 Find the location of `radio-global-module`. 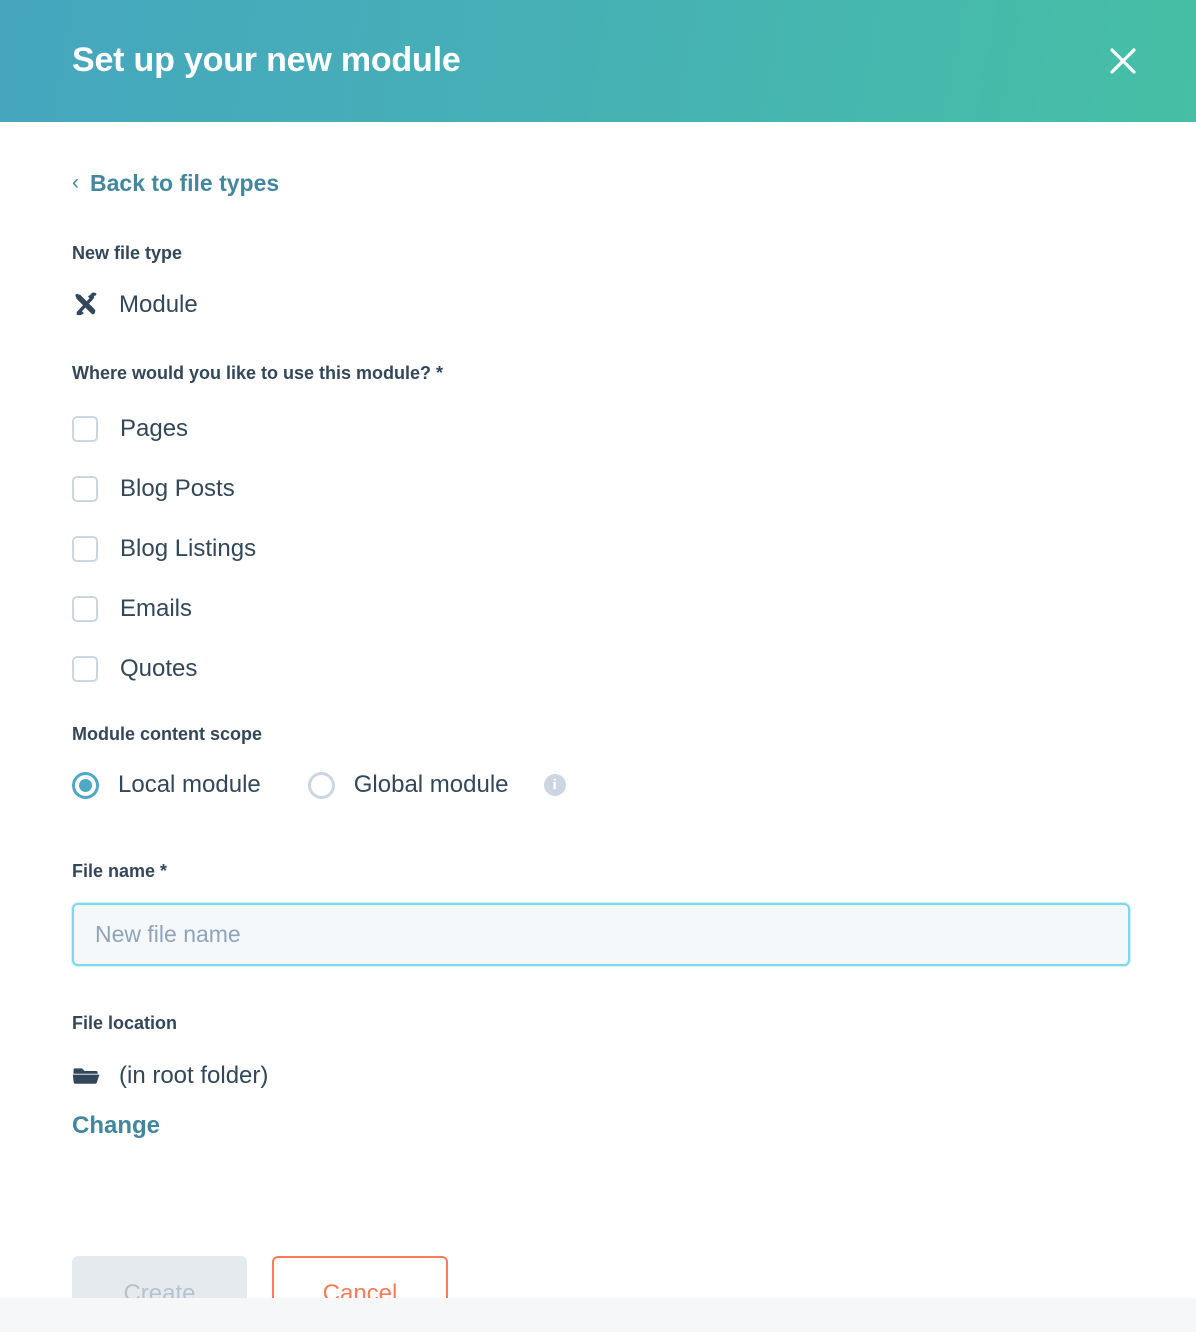

radio-global-module is located at coordinates (321, 785).